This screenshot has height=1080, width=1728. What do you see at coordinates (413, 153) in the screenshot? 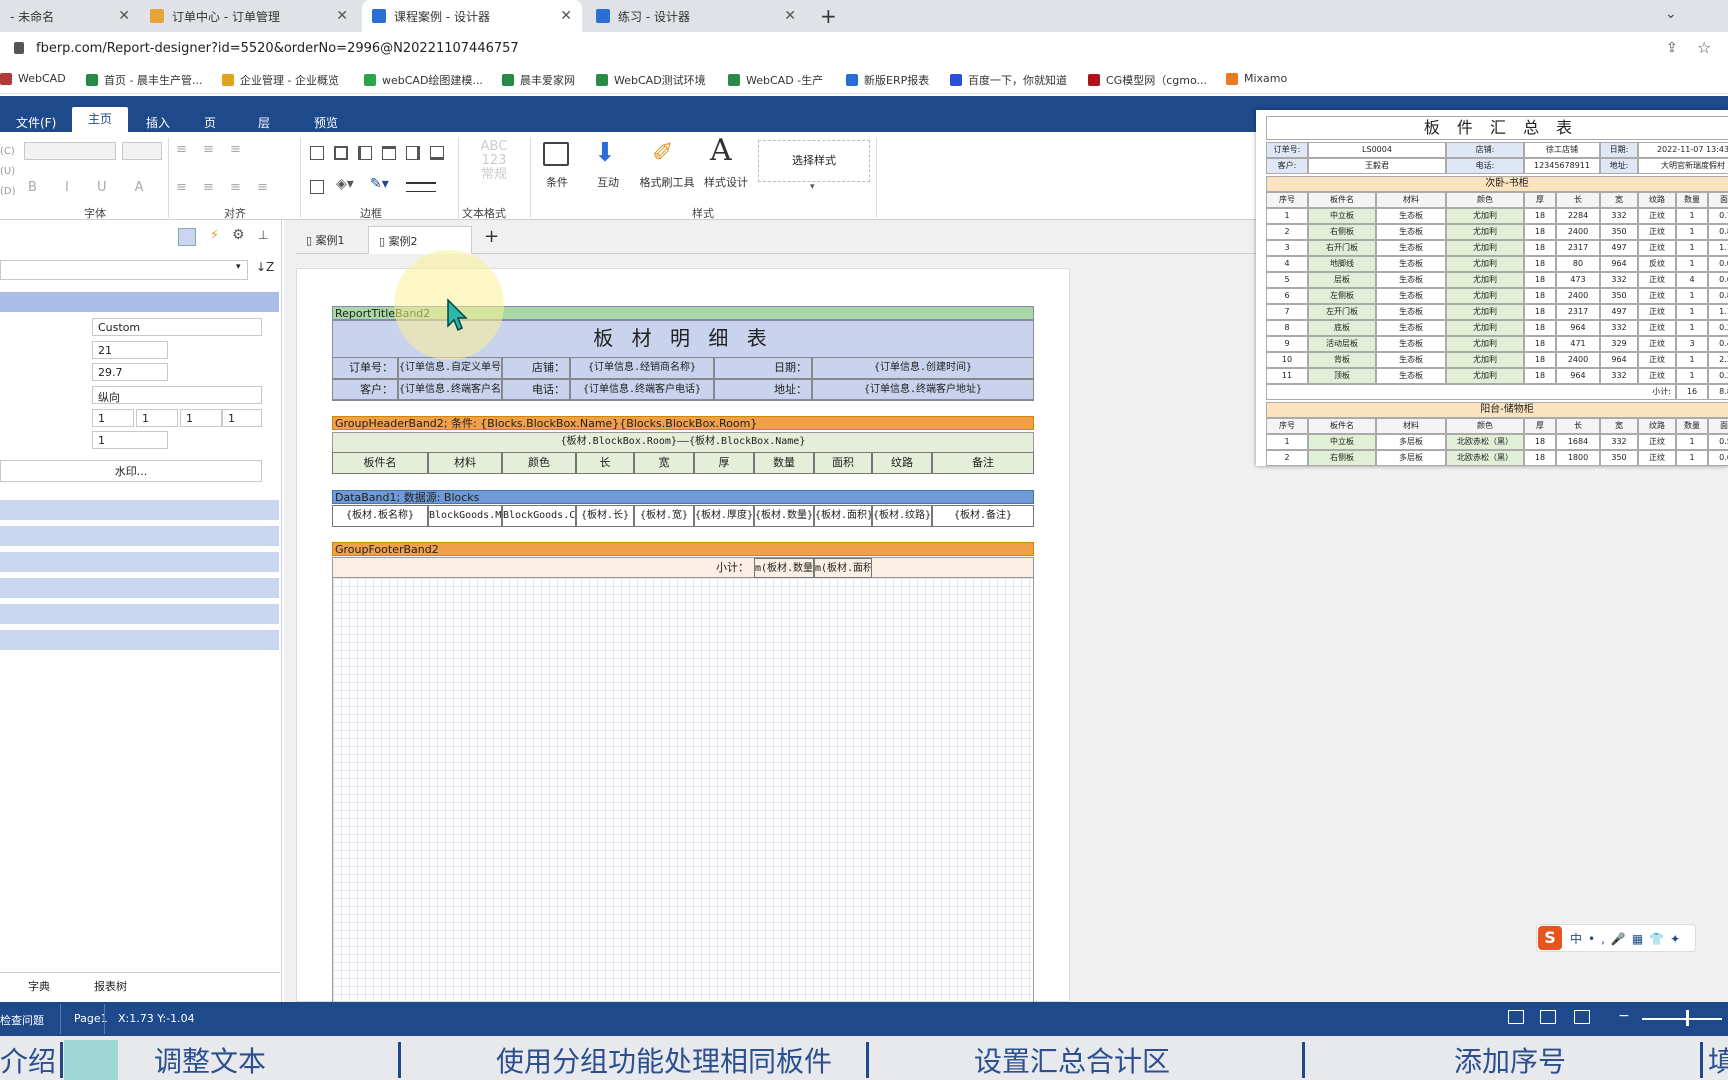
I see `border-right-icon` at bounding box center [413, 153].